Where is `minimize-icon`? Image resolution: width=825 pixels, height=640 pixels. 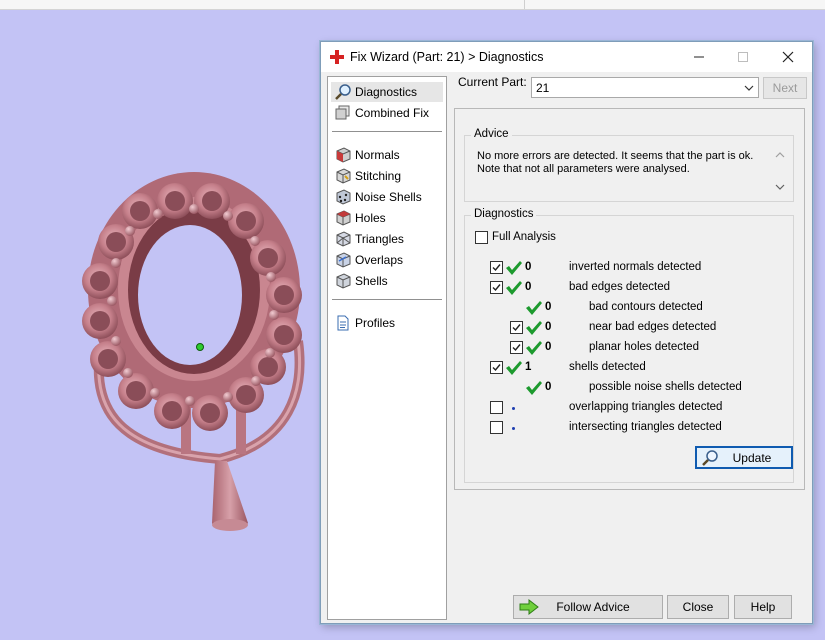 minimize-icon is located at coordinates (699, 57).